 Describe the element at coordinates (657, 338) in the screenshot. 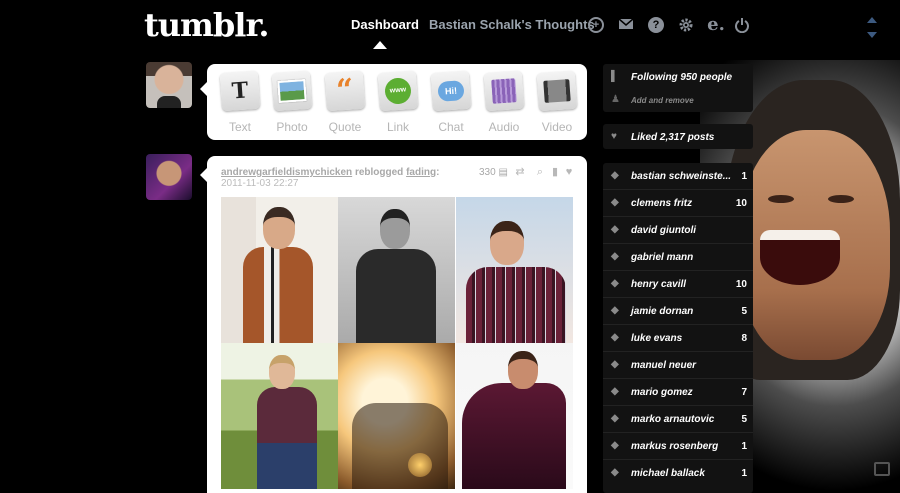

I see `tag-label: luke evans` at that location.